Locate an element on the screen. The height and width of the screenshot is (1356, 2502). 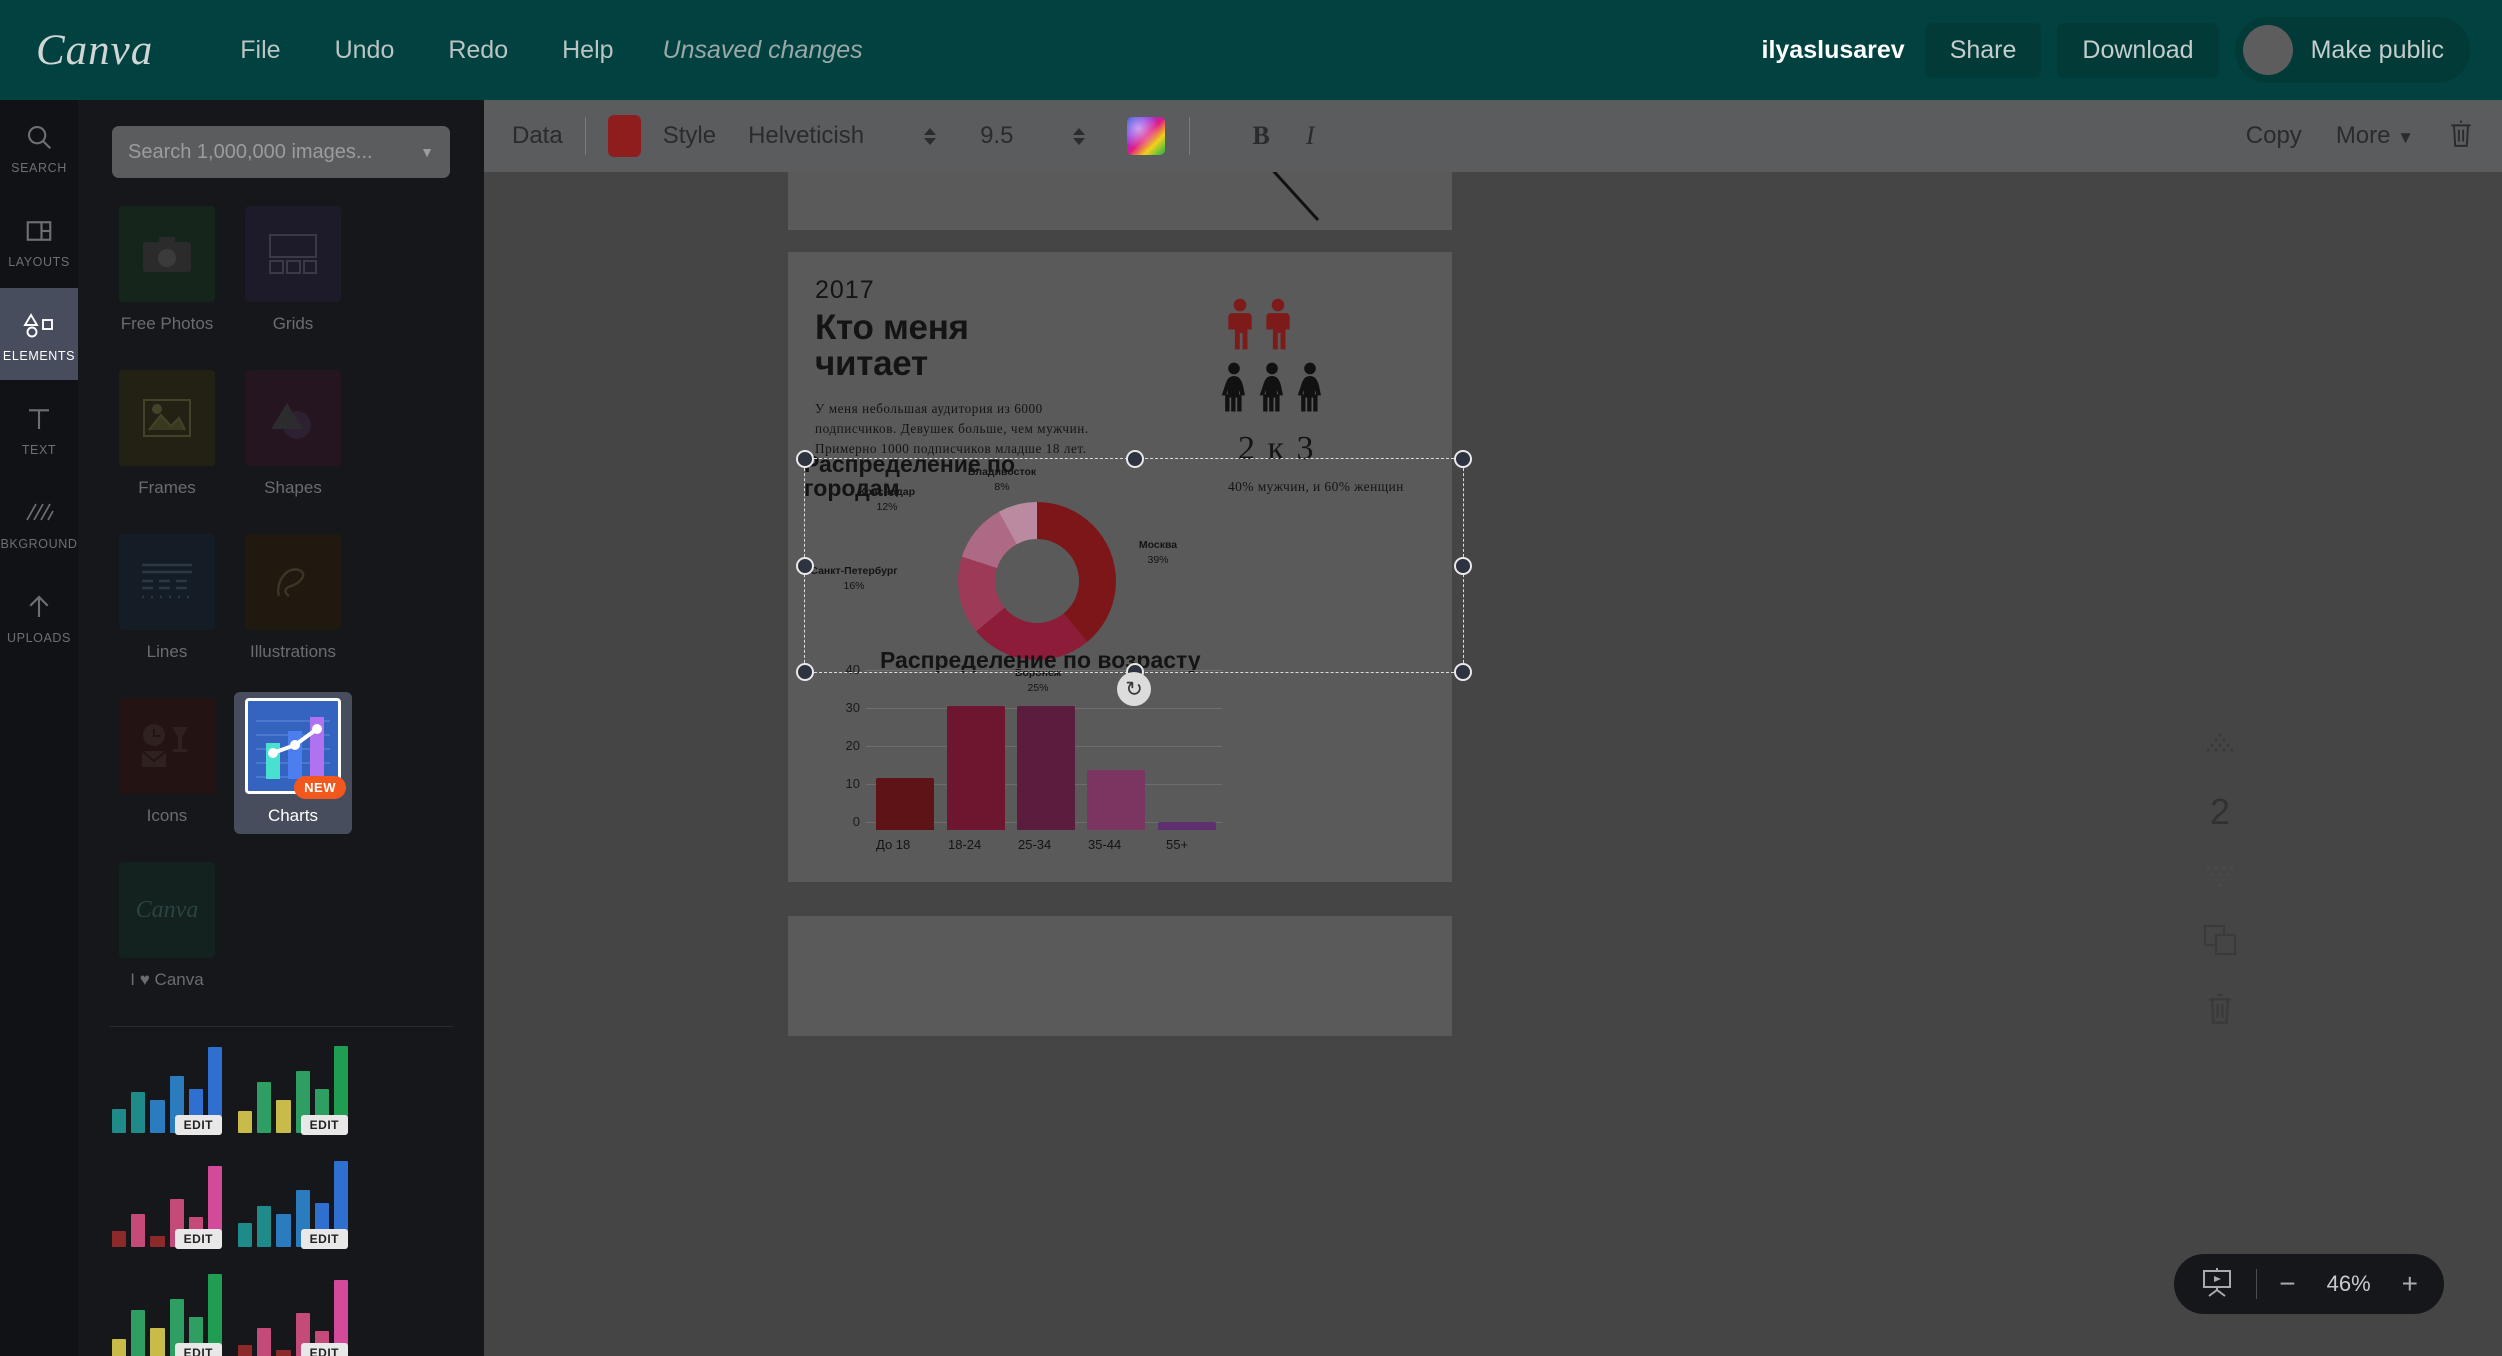
x-tick-4: 55+ is located at coordinates (1177, 844).